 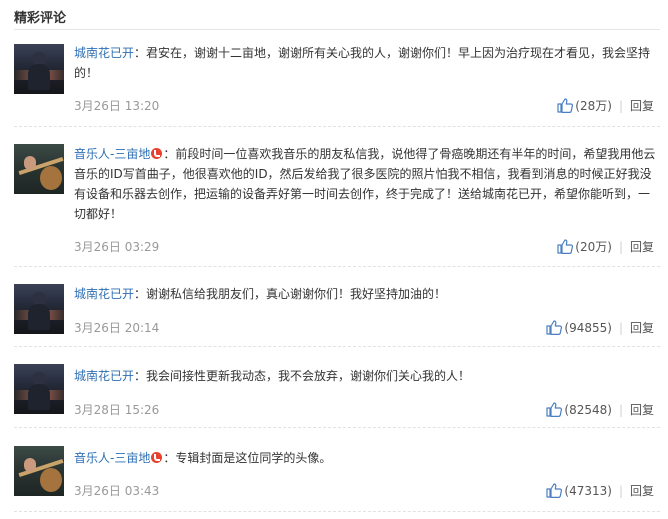 I want to click on like-button: (28万), so click(x=584, y=105).